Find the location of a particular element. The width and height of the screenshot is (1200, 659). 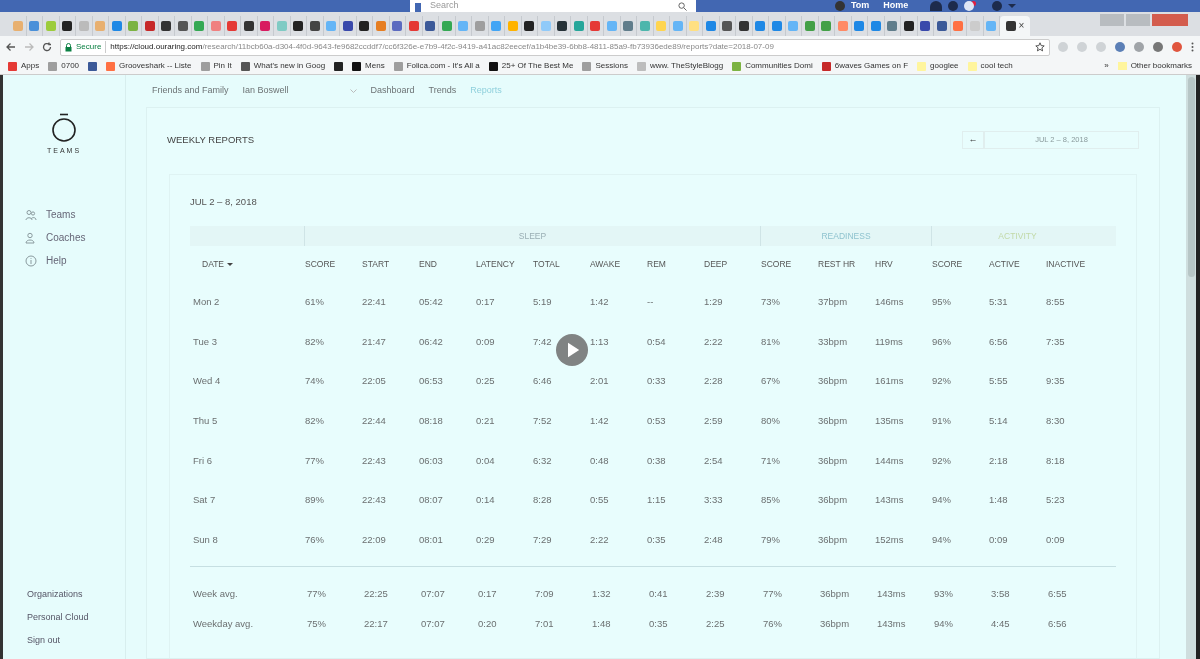

table-cell-text: 7:09 is located at coordinates (545, 593).